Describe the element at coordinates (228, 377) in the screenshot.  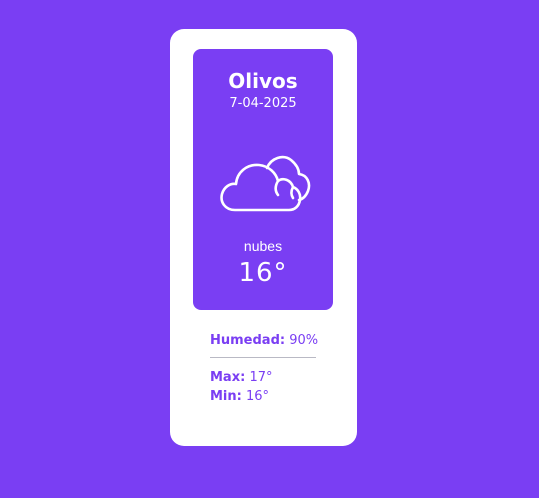
I see `max-label: Max:` at that location.